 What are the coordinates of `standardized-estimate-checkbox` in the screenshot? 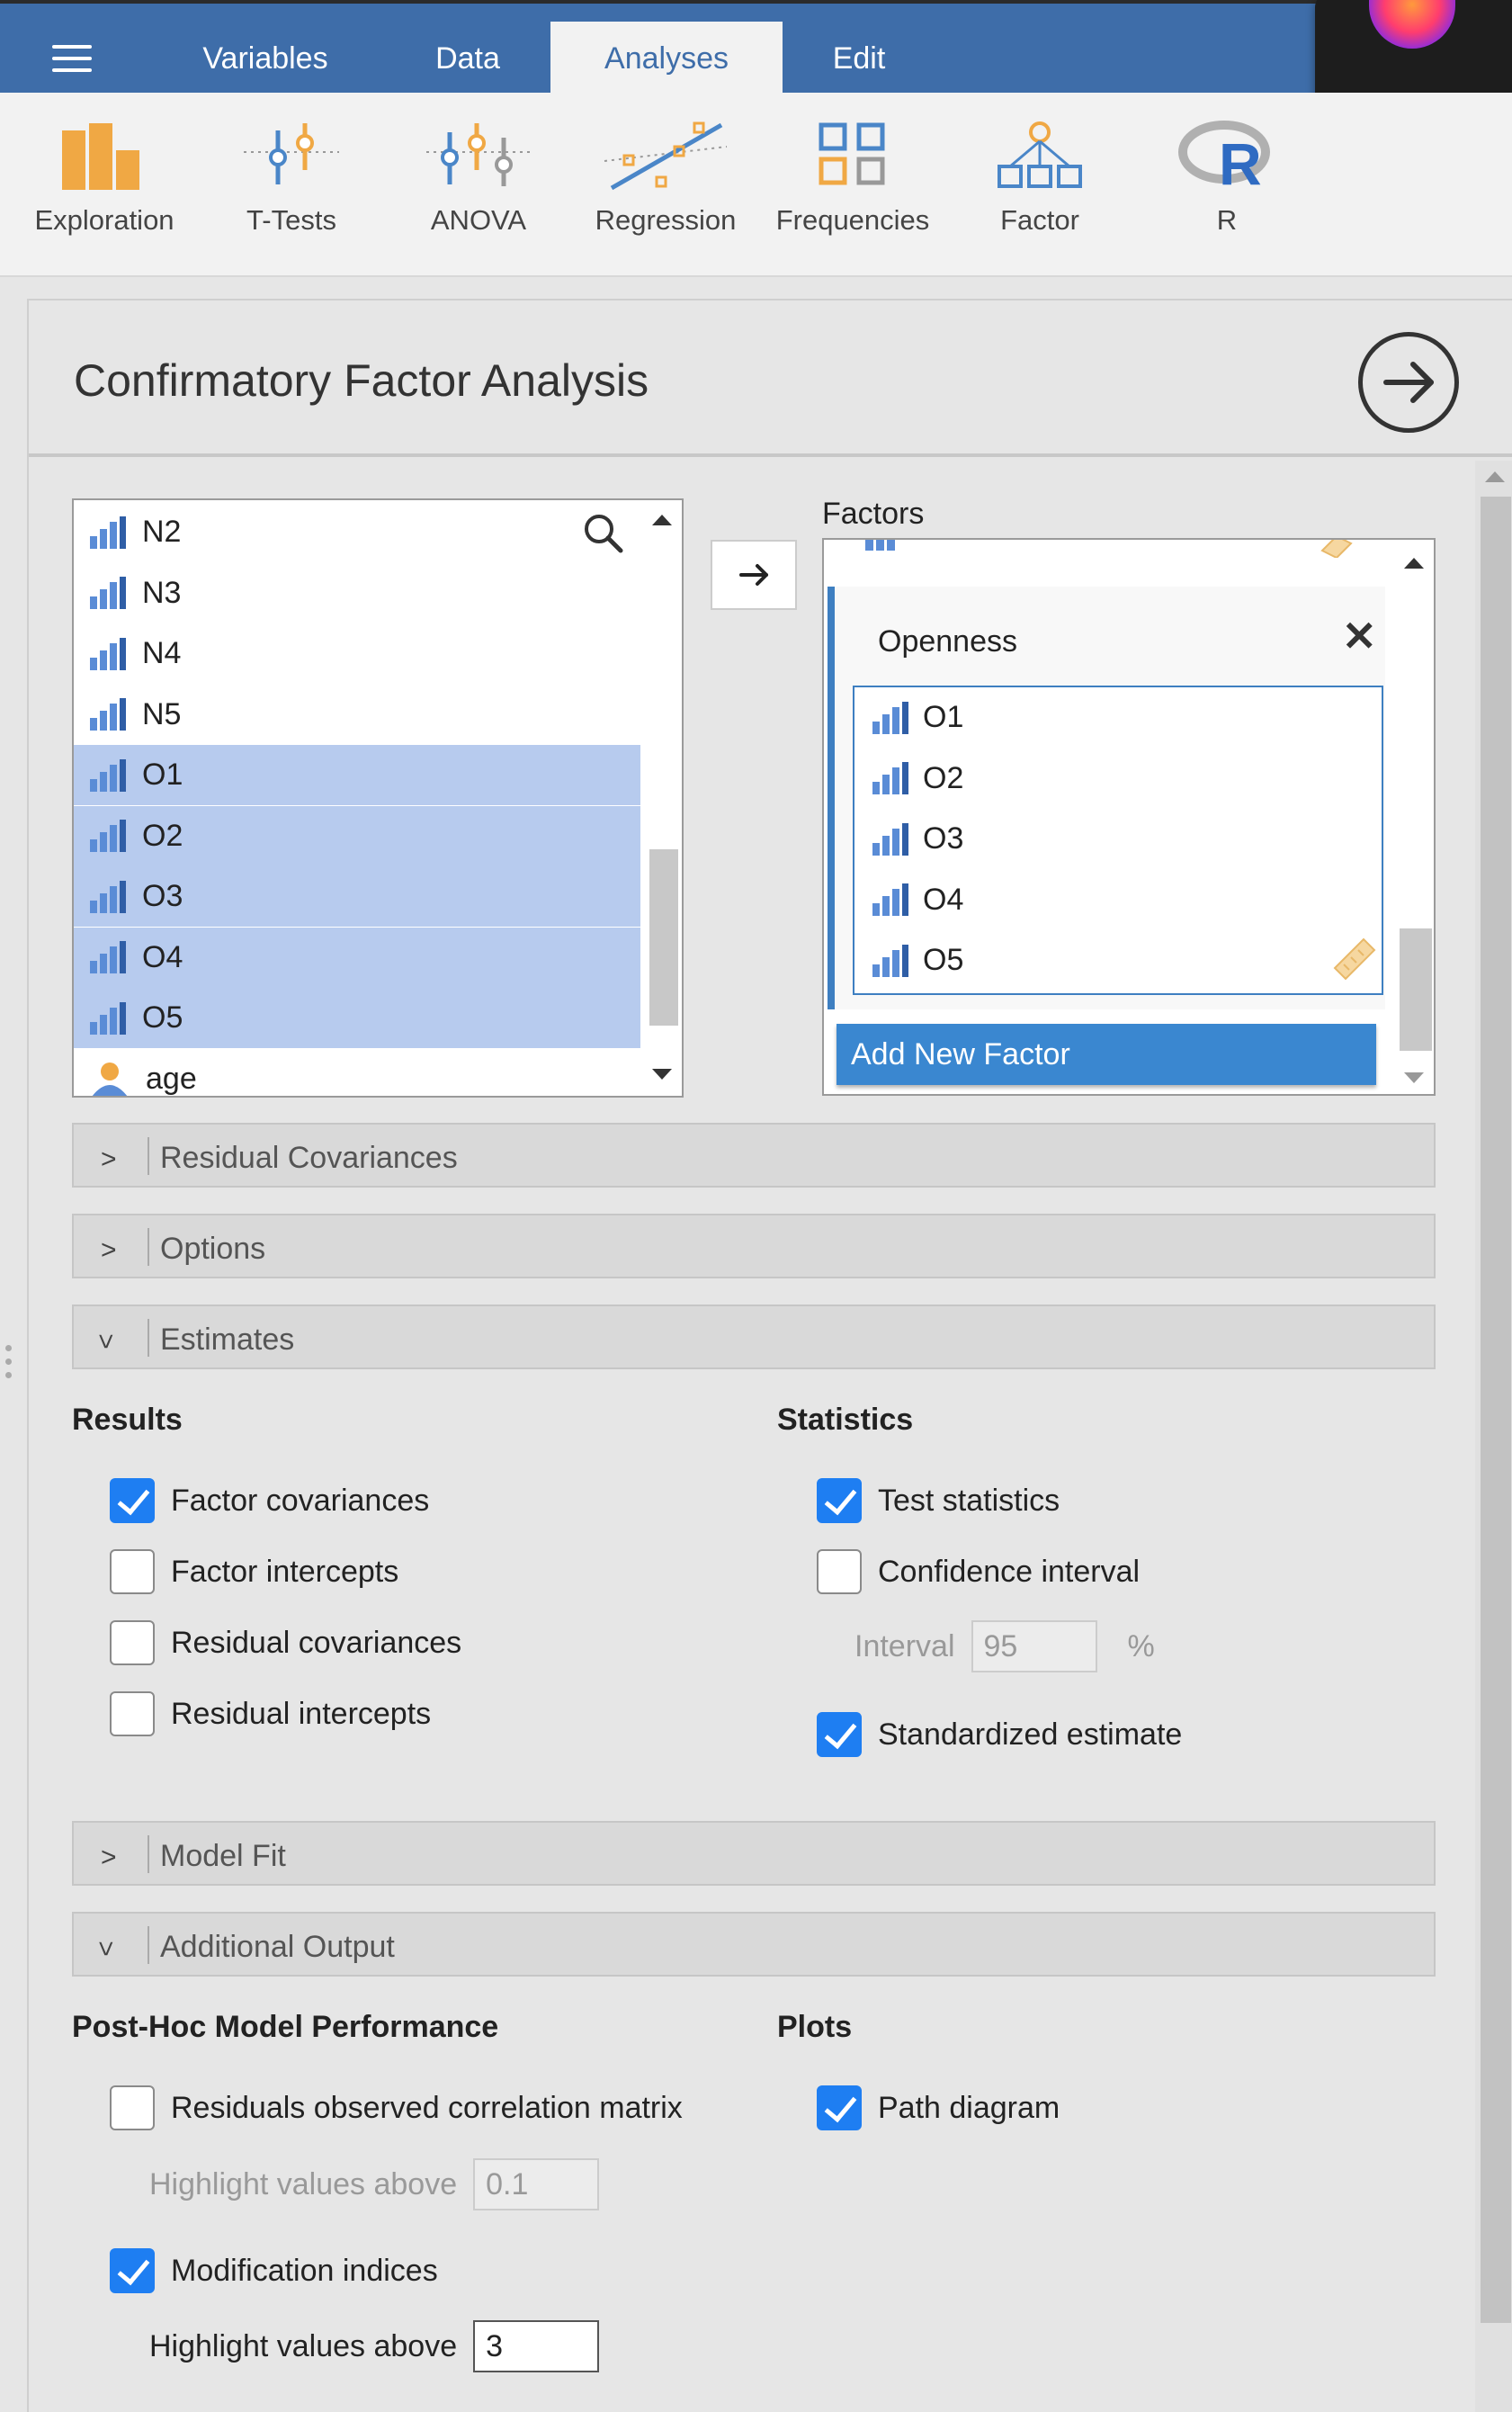 It's located at (839, 1734).